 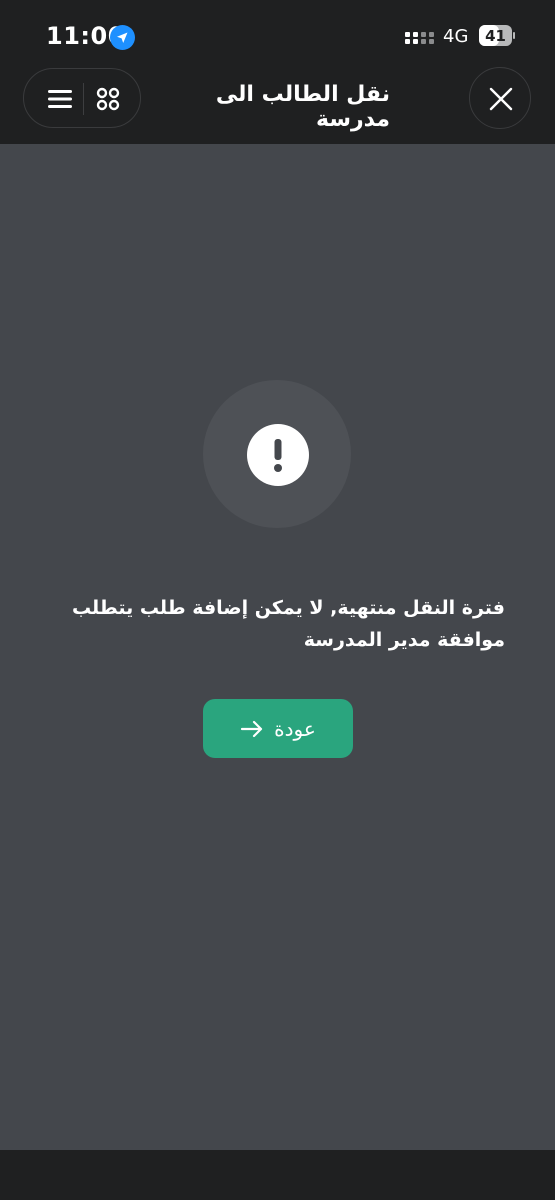 I want to click on hamburger-menu-icon, so click(x=60, y=99).